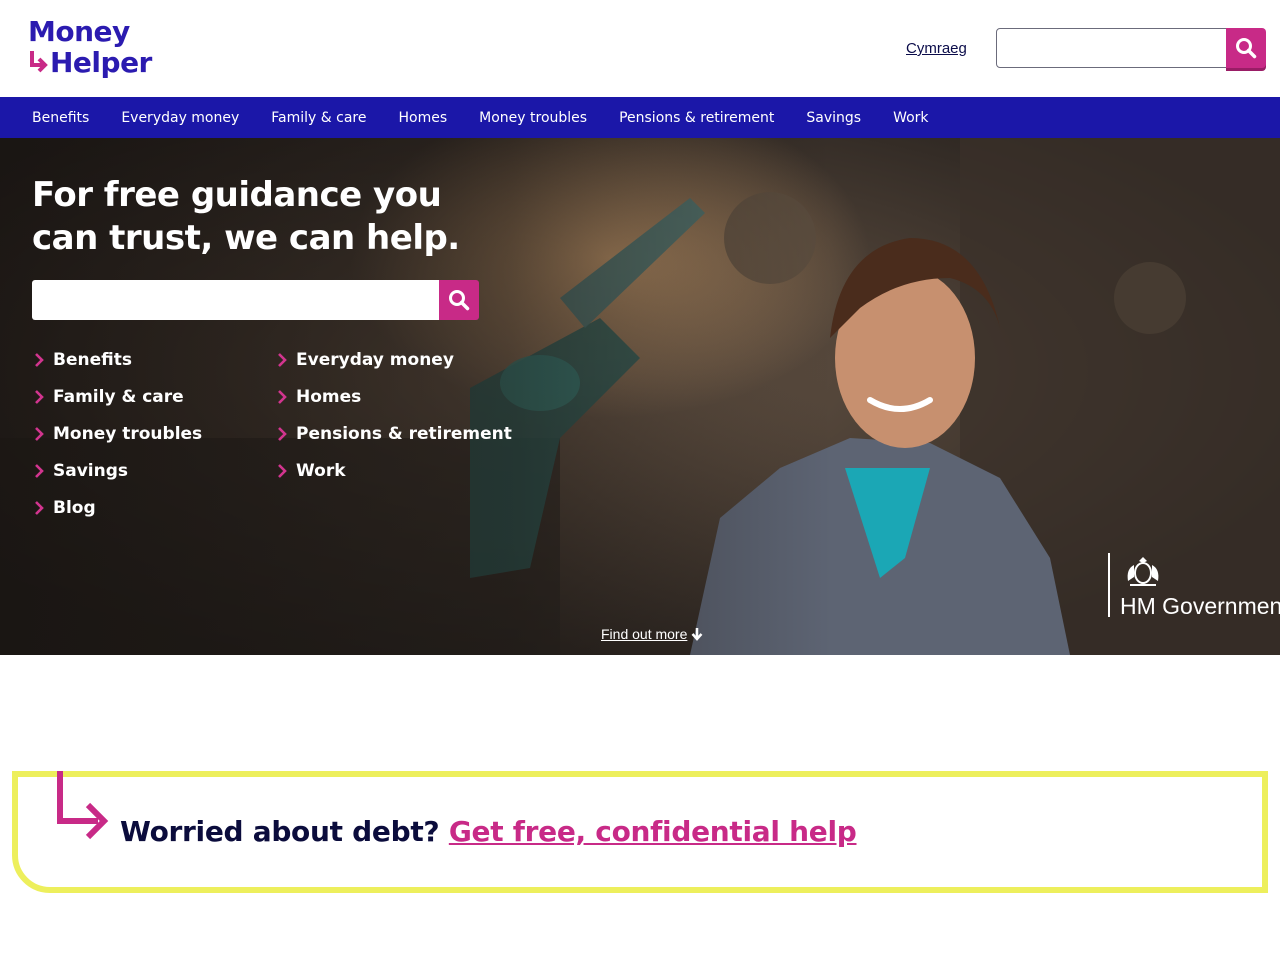 Image resolution: width=1280 pixels, height=960 pixels. I want to click on arrow-down-icon, so click(697, 634).